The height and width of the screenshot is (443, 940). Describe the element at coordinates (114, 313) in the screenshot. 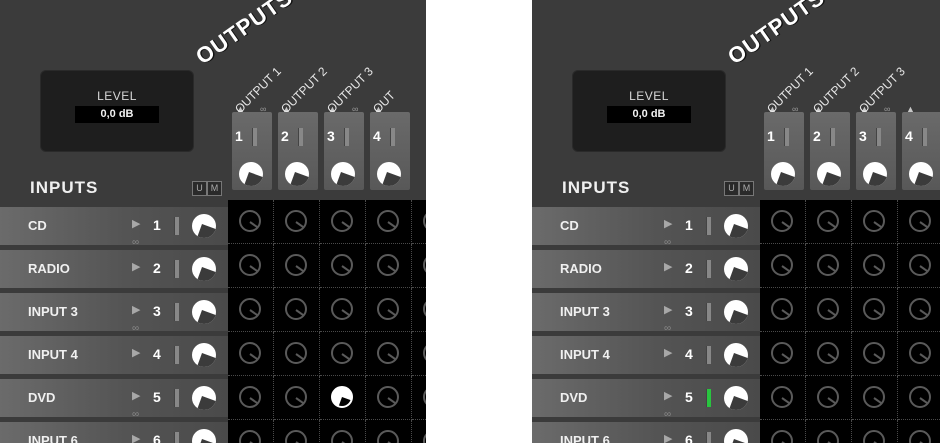

I see `input-row: INPUT 3 ▶ 3 ∞` at that location.